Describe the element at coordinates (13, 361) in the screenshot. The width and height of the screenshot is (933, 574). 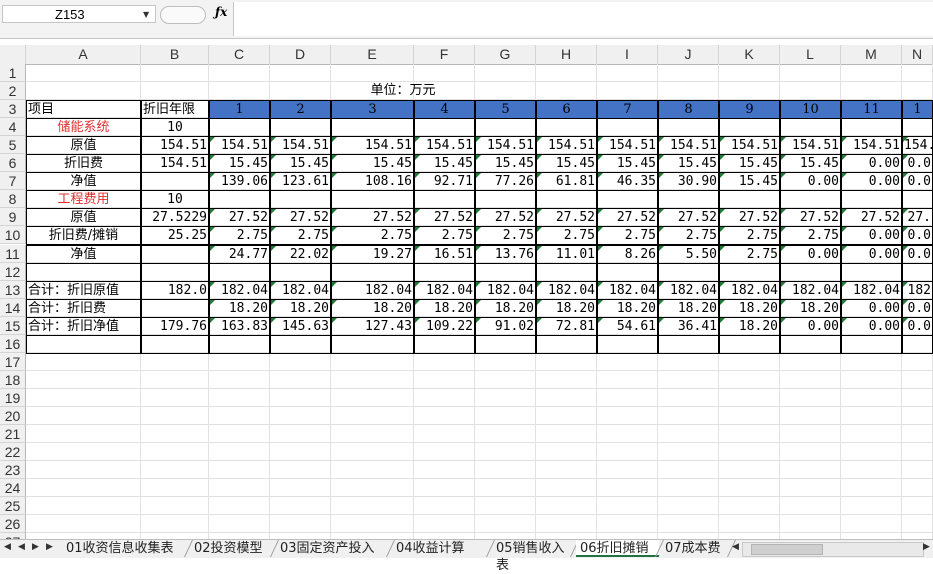
I see `row-header-17: 17` at that location.